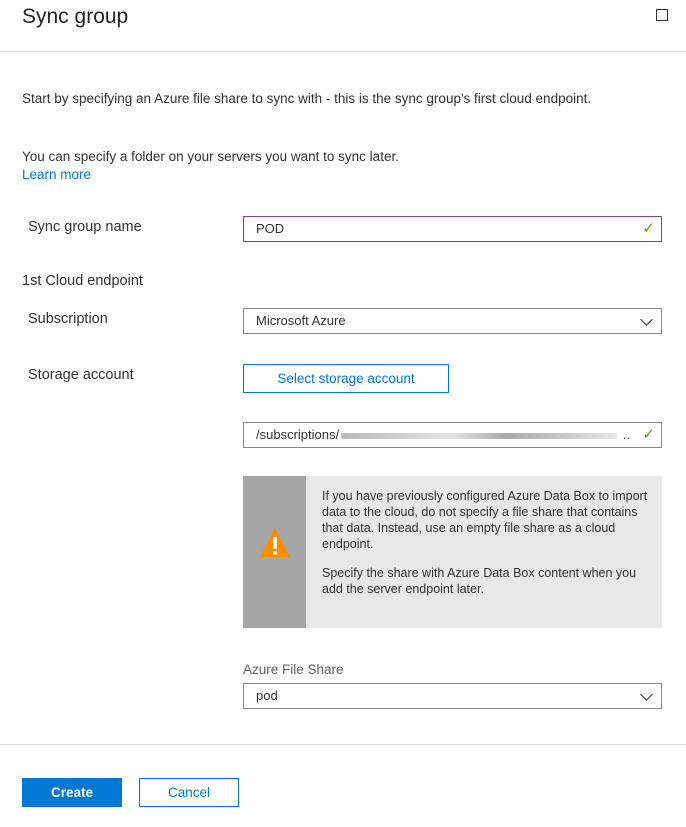  What do you see at coordinates (270, 228) in the screenshot?
I see `sync-group-name-value: POD` at bounding box center [270, 228].